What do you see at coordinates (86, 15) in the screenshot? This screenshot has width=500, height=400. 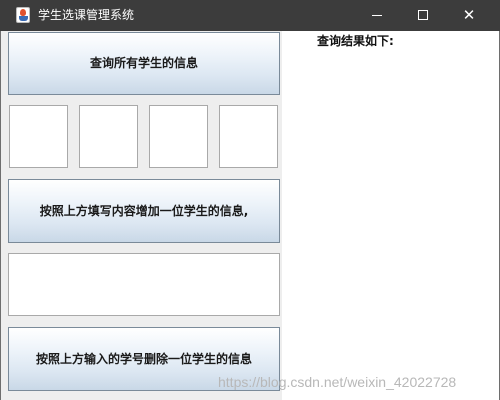 I see `window-title: 学生选课管理系统` at bounding box center [86, 15].